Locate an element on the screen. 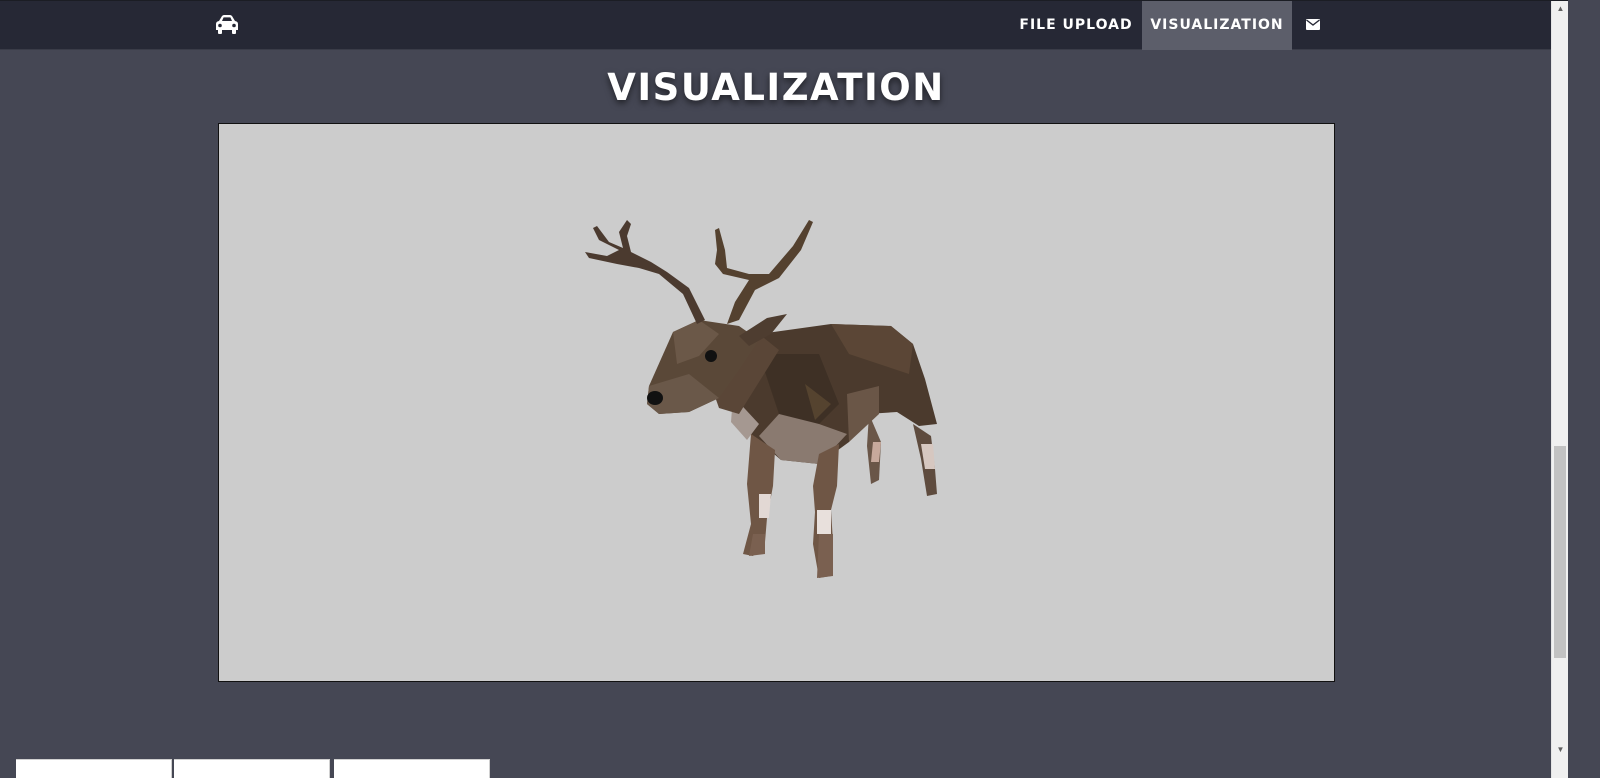 Image resolution: width=1600 pixels, height=778 pixels. scroll-down-arrow-icon: ▼ is located at coordinates (1560, 749).